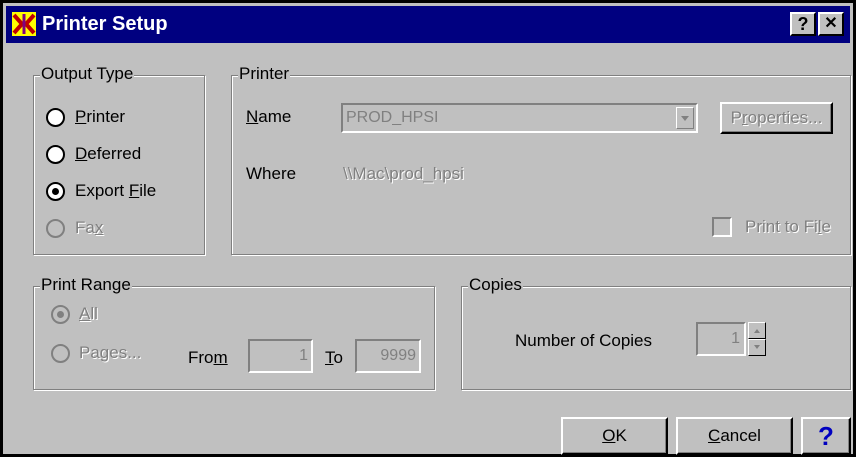 The image size is (862, 463). What do you see at coordinates (734, 436) in the screenshot?
I see `cancel-button: Cancel` at bounding box center [734, 436].